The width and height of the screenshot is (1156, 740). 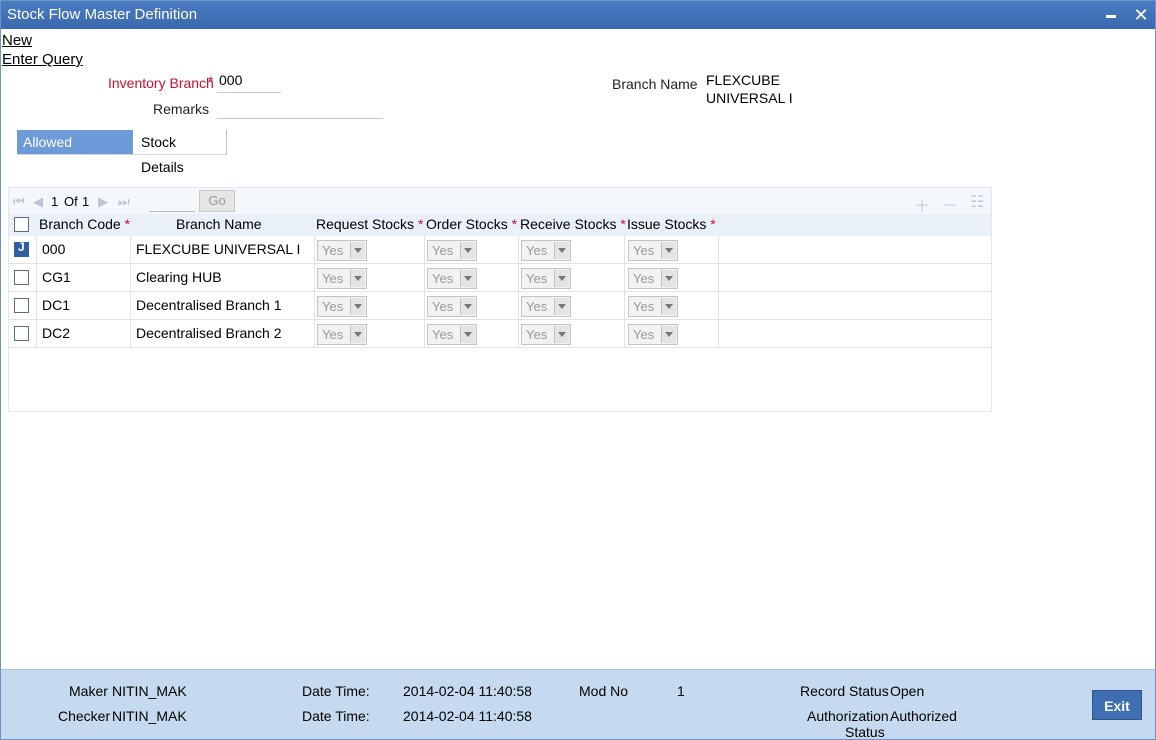 What do you see at coordinates (209, 306) in the screenshot?
I see `branch-name-cell: Decentralised Branch 1` at bounding box center [209, 306].